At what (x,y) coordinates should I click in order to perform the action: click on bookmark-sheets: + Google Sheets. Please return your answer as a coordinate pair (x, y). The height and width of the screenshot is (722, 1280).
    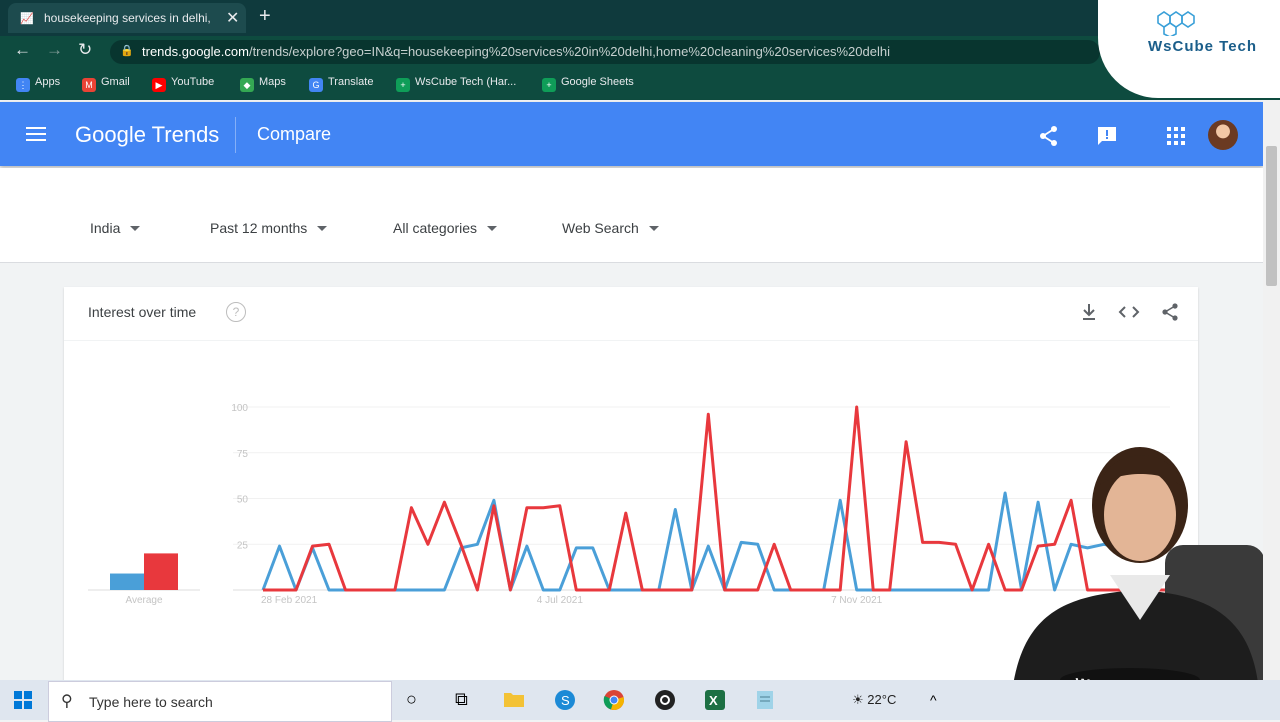
    Looking at the image, I should click on (588, 84).